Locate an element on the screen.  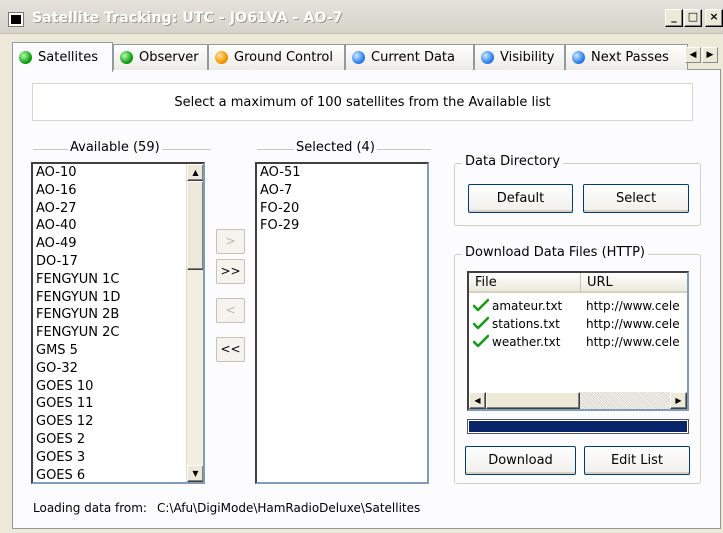
selected-caption: Selected (4) is located at coordinates (335, 147).